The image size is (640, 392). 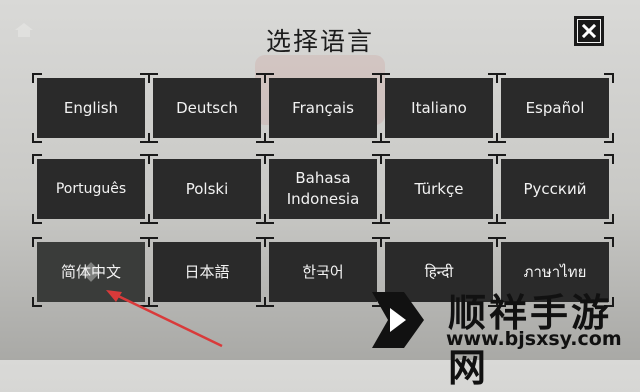 I want to click on language-option-polski: Polski, so click(x=207, y=189).